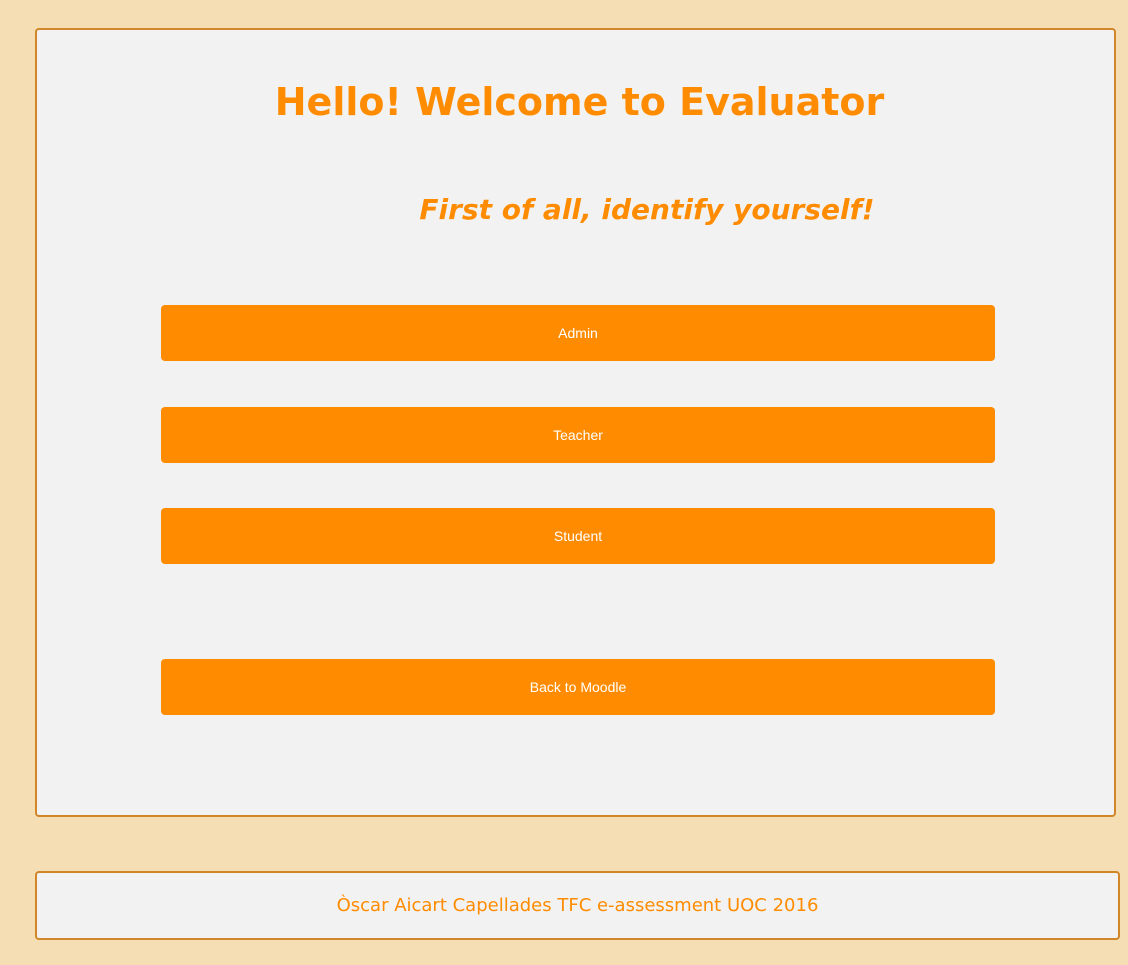 This screenshot has width=1128, height=965. I want to click on page-title: Hello! Welcome to Evaluator, so click(579, 102).